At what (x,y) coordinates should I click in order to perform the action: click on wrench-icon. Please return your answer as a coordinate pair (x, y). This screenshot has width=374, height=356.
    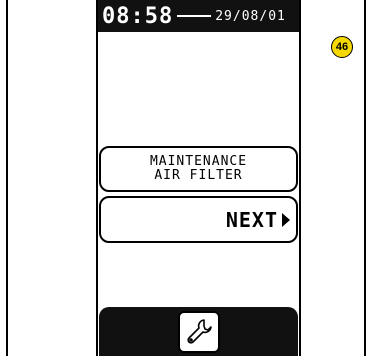
    Looking at the image, I should click on (199, 331).